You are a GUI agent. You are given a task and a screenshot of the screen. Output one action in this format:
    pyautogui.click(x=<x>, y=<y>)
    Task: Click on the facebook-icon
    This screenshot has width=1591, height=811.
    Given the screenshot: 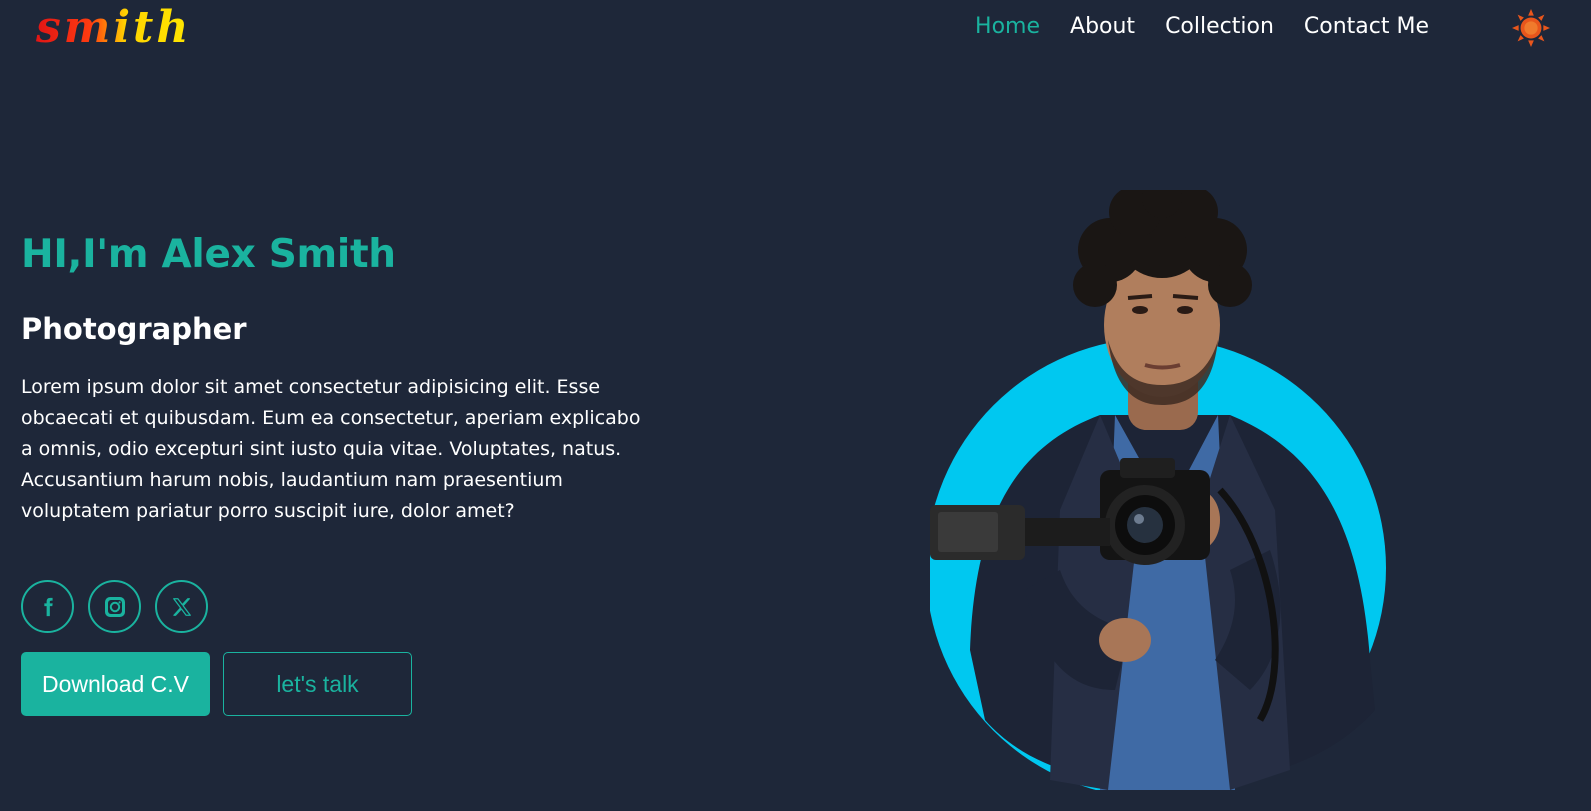 What is the action you would take?
    pyautogui.click(x=48, y=606)
    